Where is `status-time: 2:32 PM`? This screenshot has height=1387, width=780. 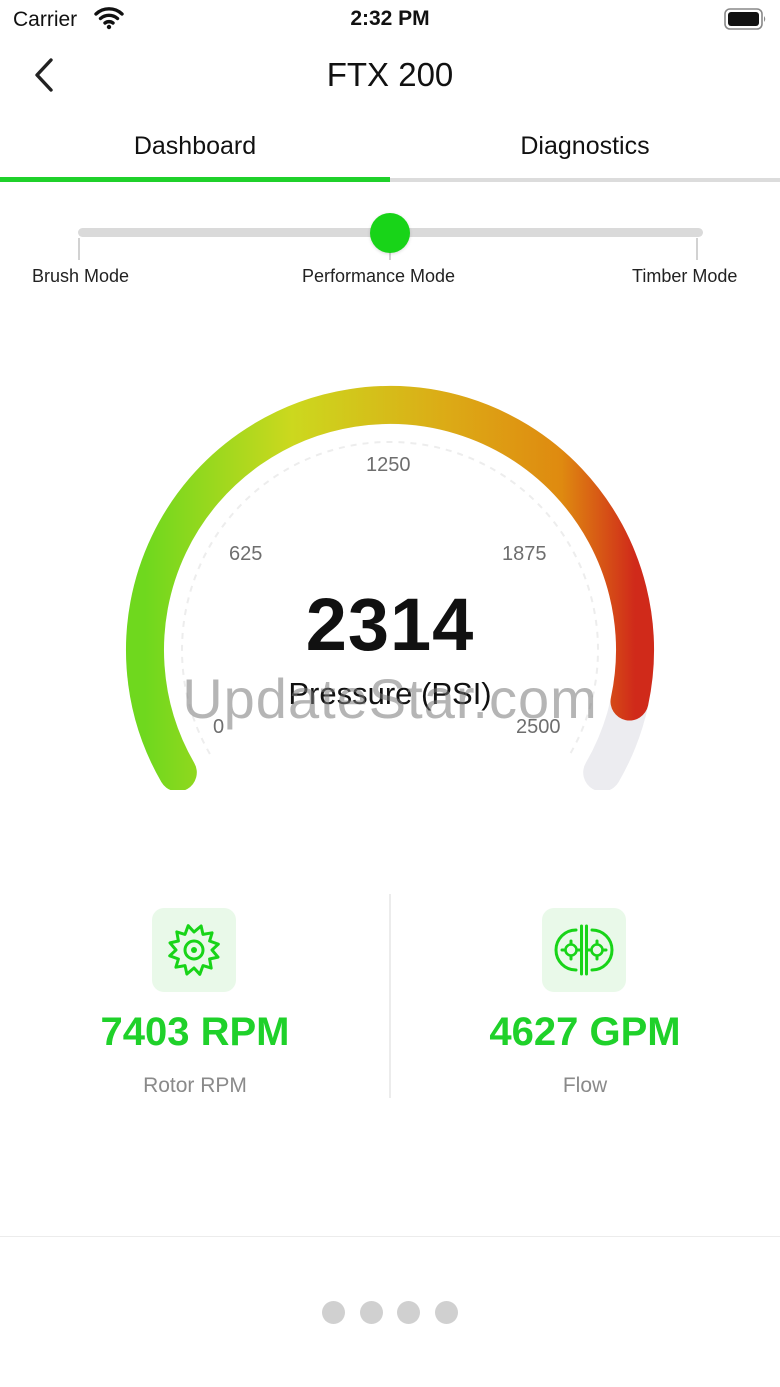 status-time: 2:32 PM is located at coordinates (390, 18).